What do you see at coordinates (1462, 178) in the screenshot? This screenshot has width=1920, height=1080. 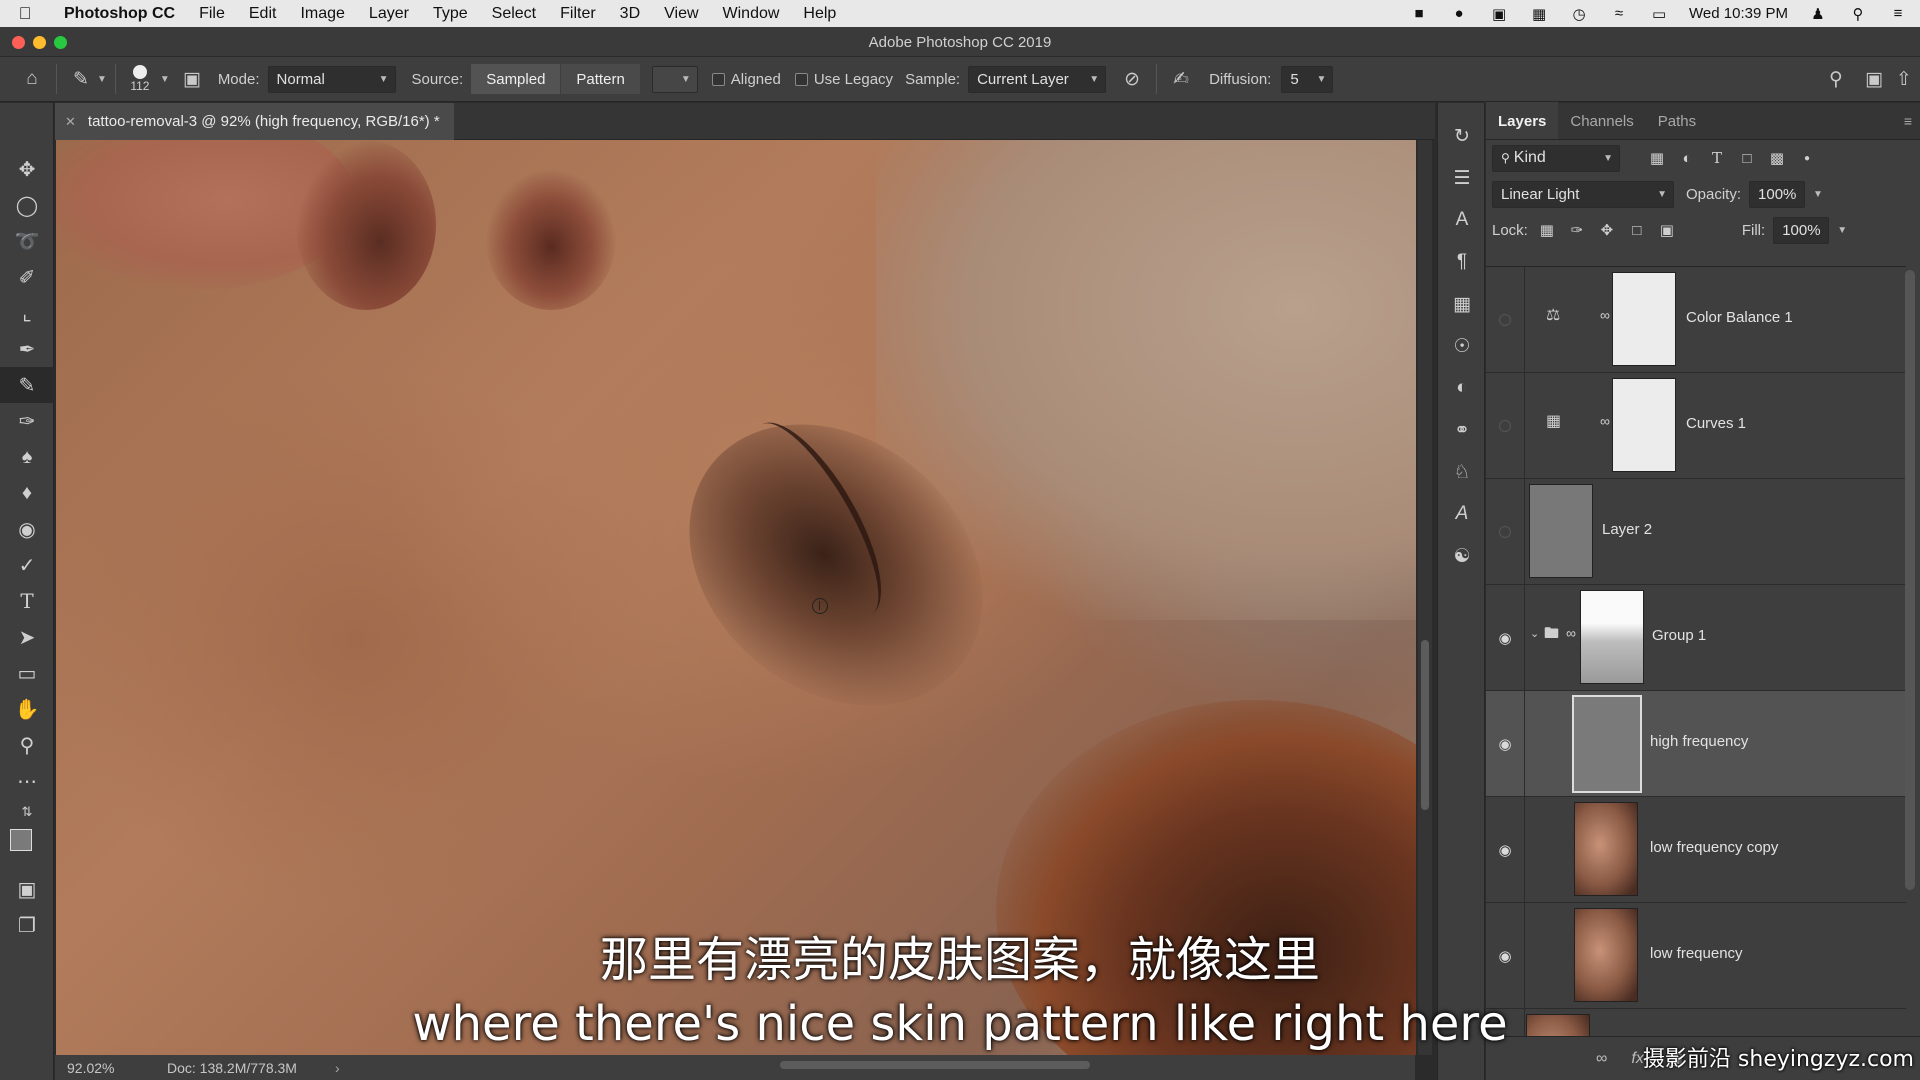 I see `properties-icon: ☰` at bounding box center [1462, 178].